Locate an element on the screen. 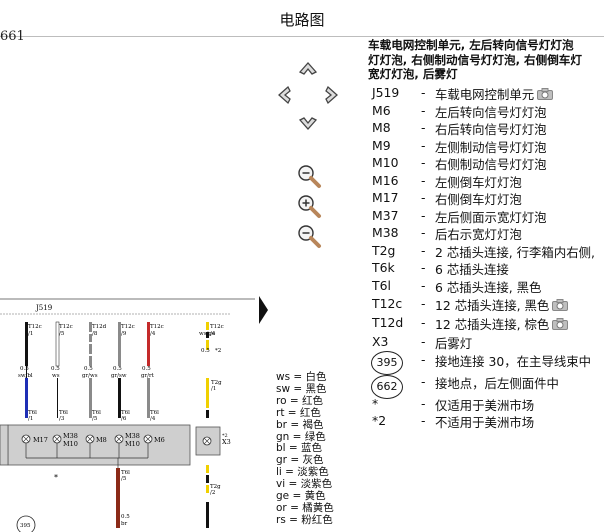  wire-code: sw/bl is located at coordinates (25, 376).